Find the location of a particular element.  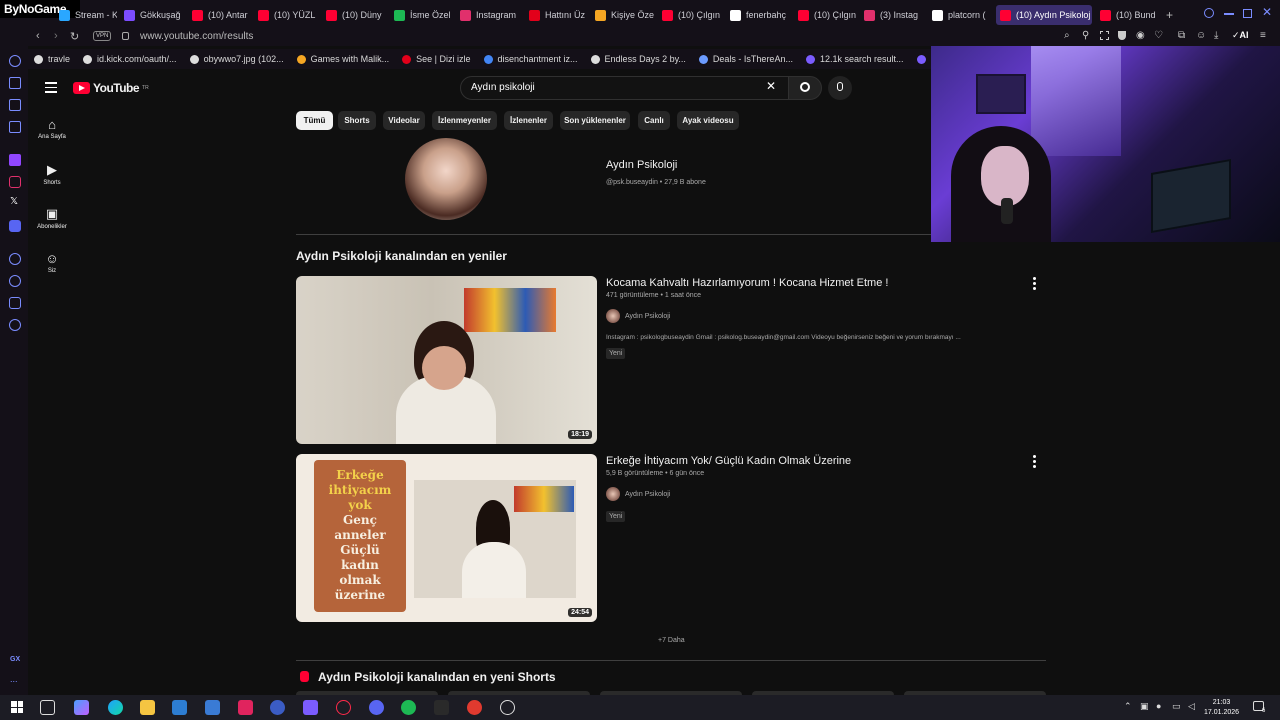

filter-chip: Son yüklenenler is located at coordinates (595, 120).